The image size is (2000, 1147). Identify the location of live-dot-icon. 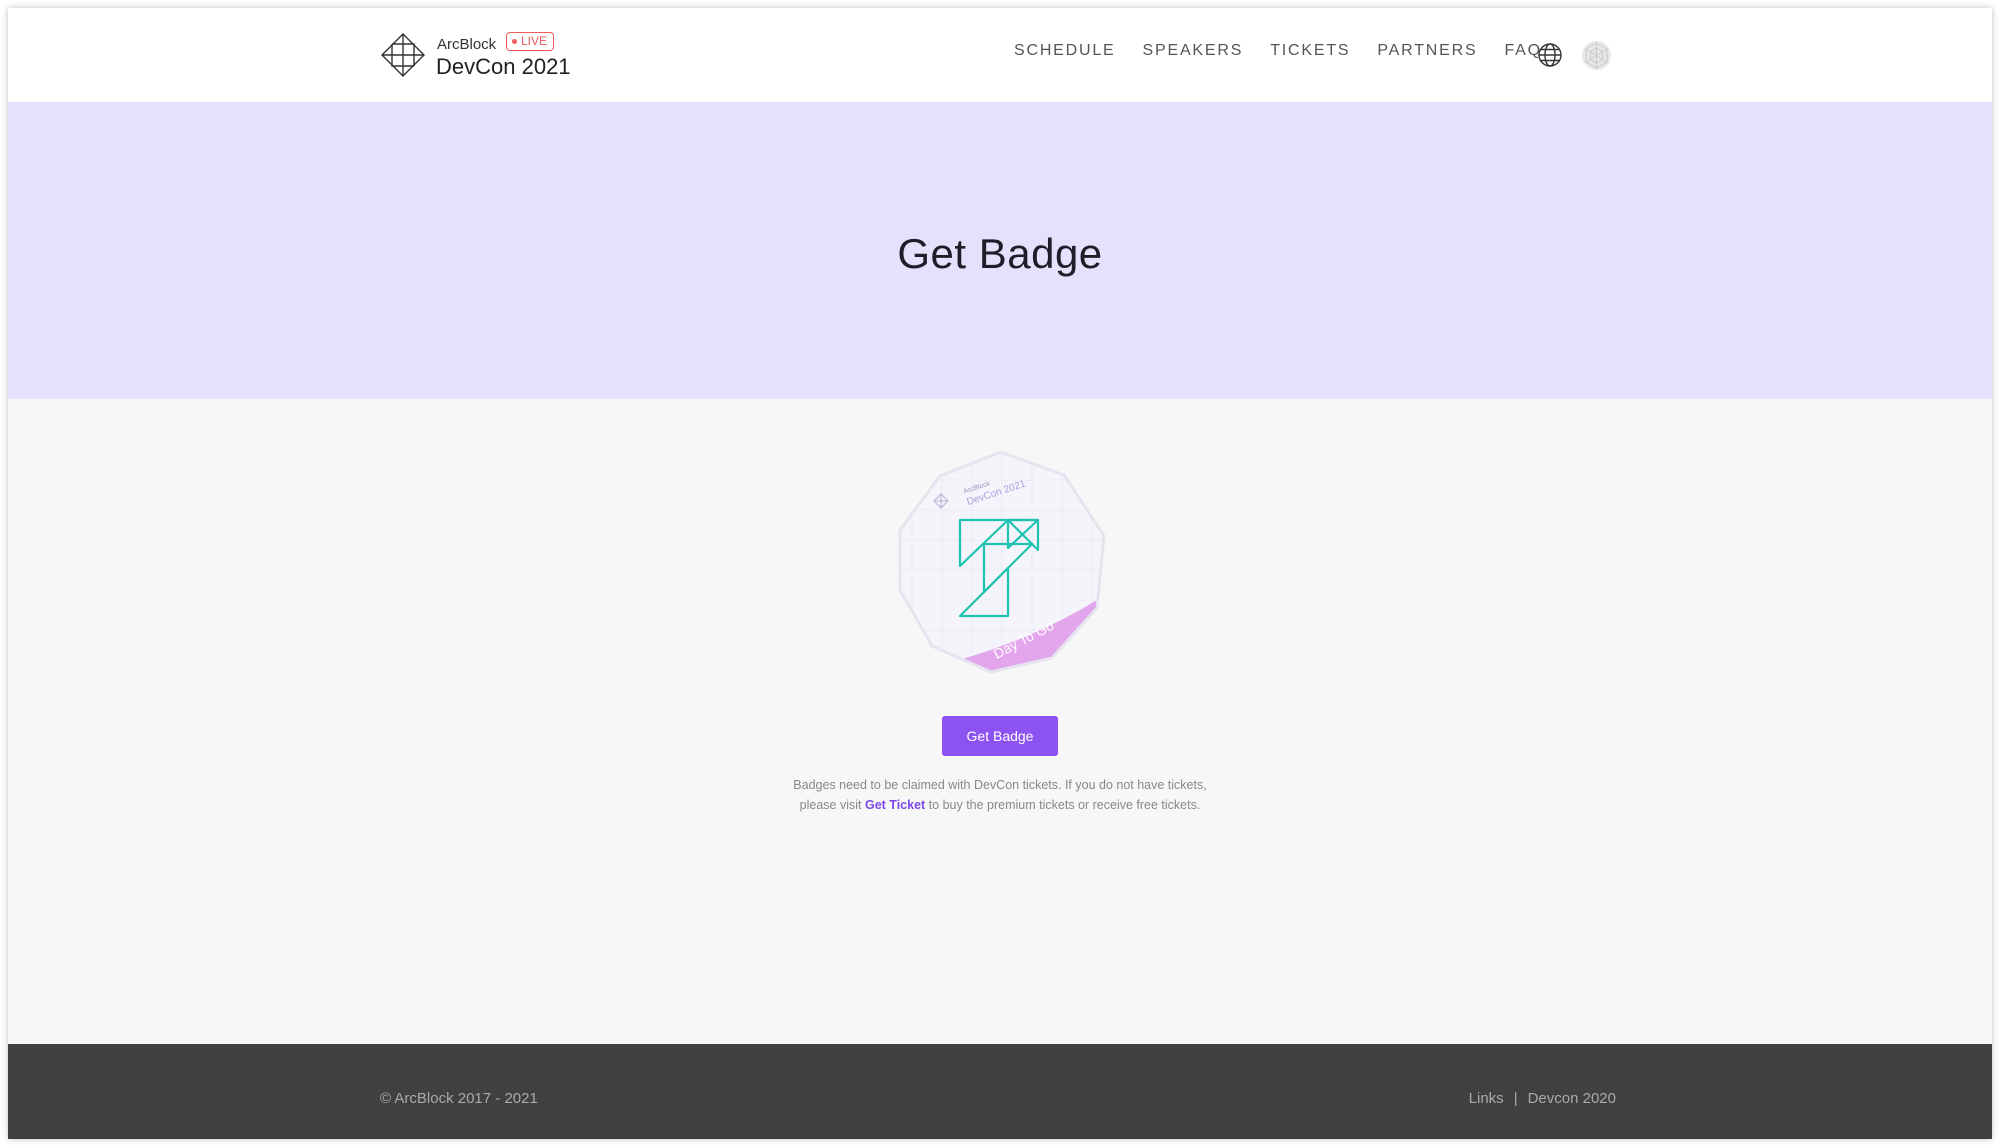
(514, 41).